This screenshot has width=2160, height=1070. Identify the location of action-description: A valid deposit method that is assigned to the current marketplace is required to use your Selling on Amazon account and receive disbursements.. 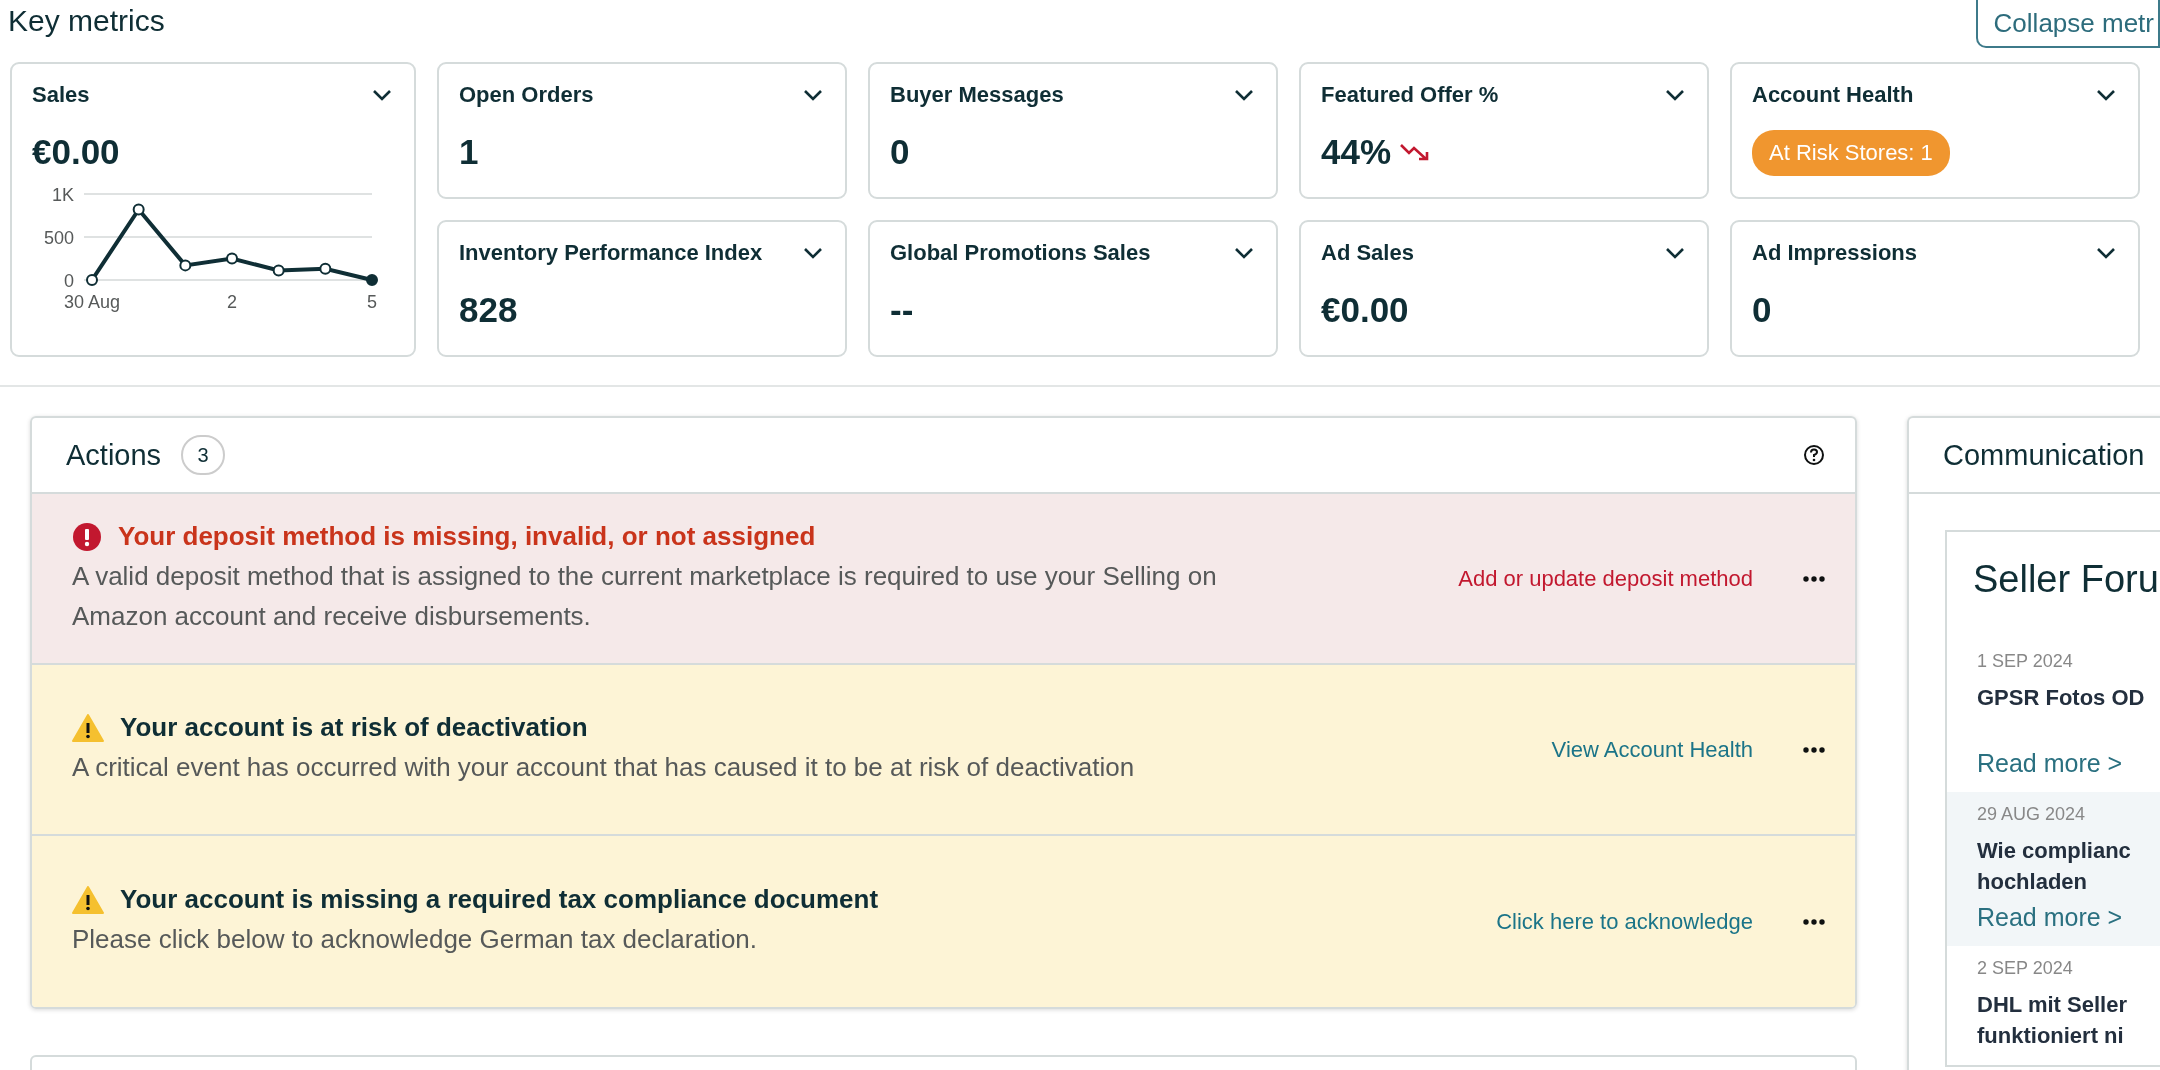
(645, 596).